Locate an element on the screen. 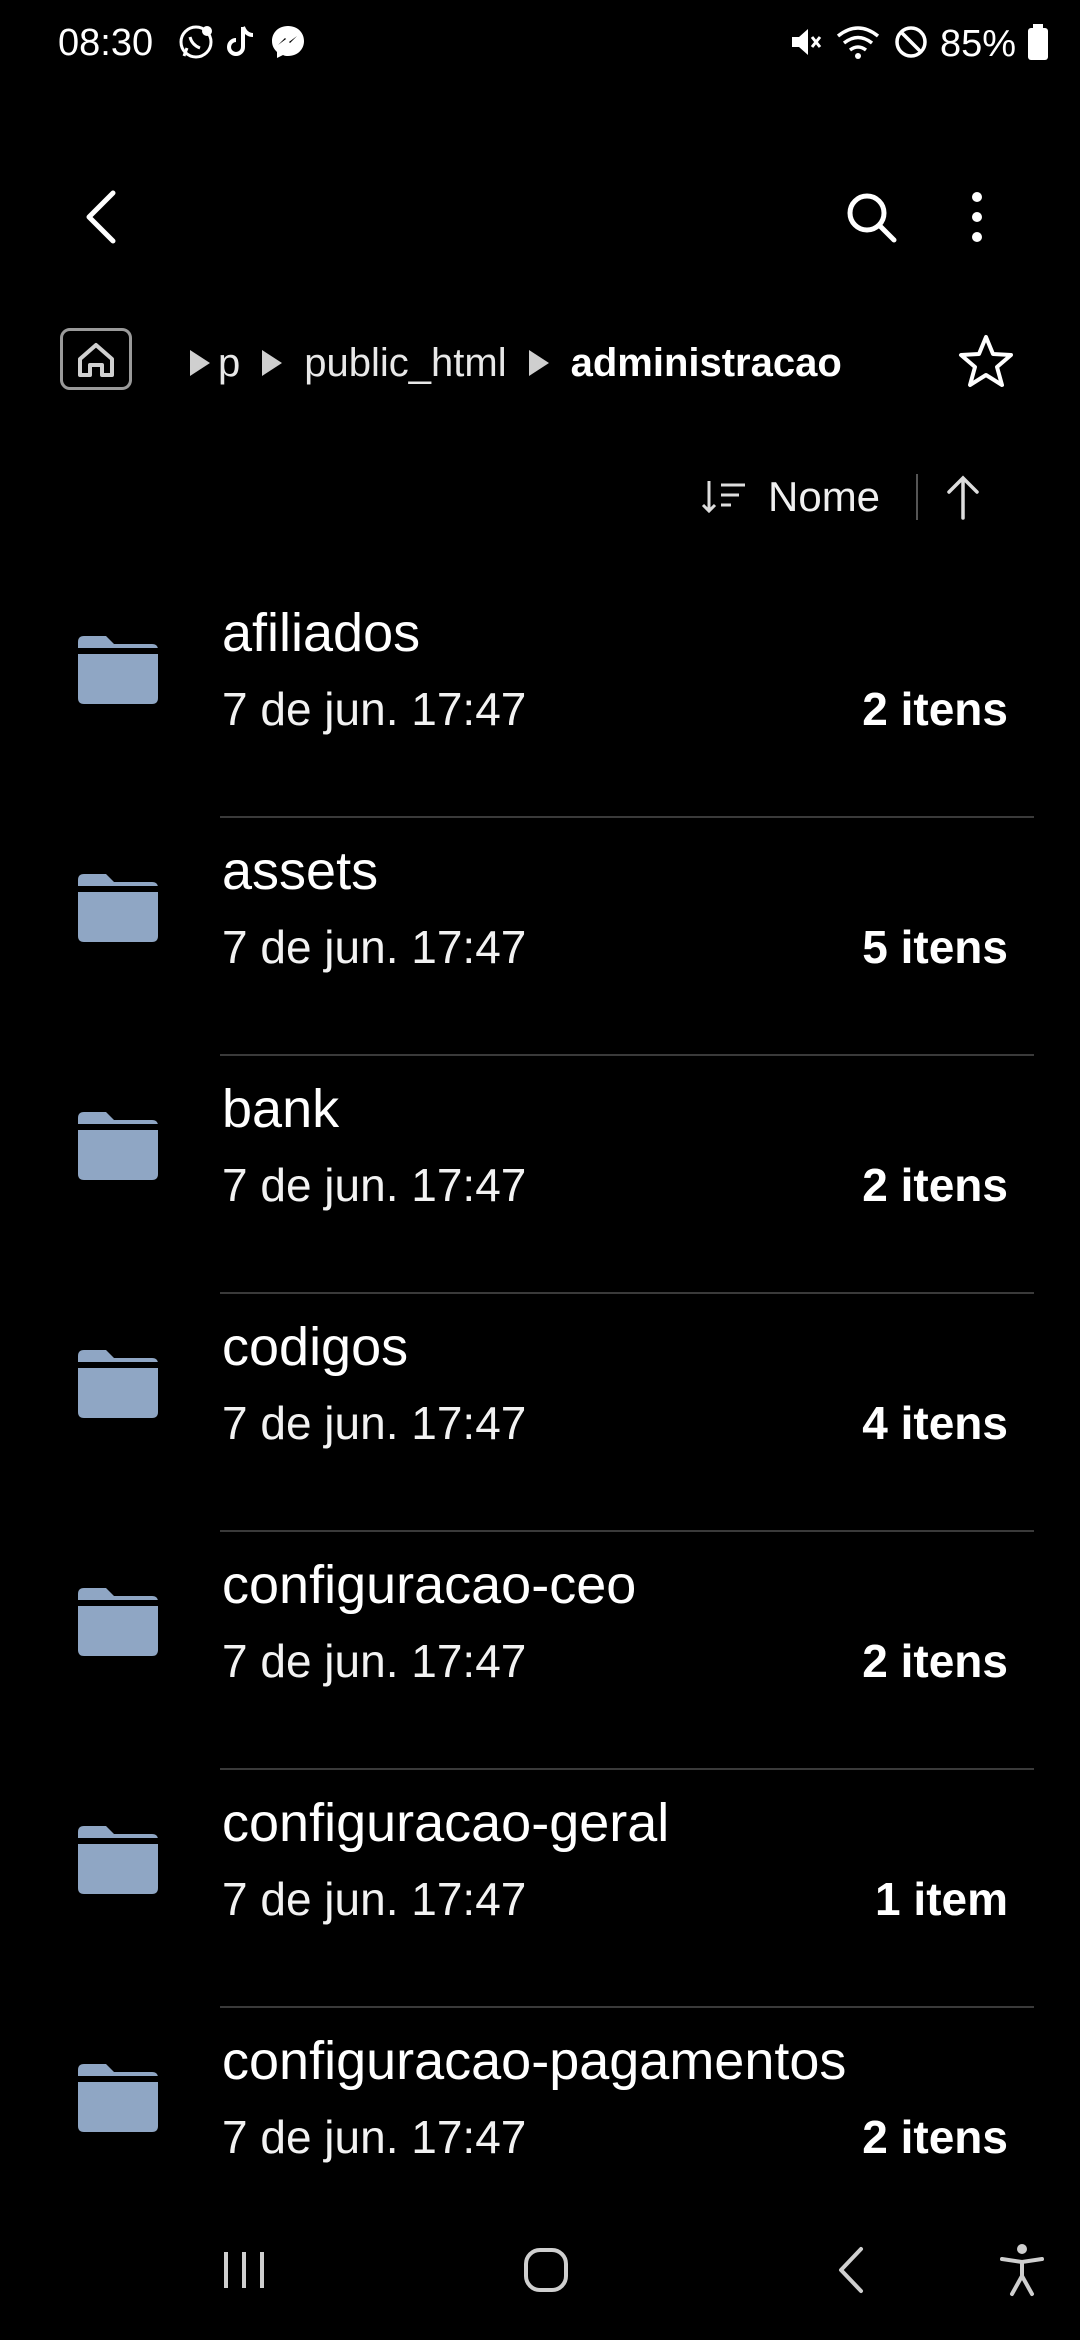 The height and width of the screenshot is (2340, 1080). home-icon is located at coordinates (96, 360).